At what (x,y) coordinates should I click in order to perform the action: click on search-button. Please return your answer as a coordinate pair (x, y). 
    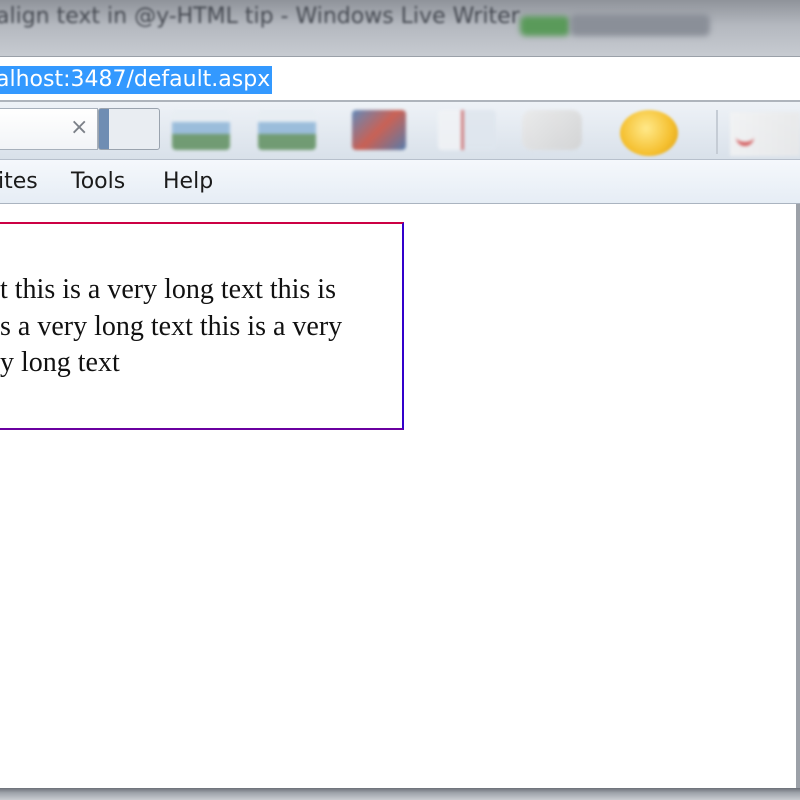
    Looking at the image, I should click on (129, 129).